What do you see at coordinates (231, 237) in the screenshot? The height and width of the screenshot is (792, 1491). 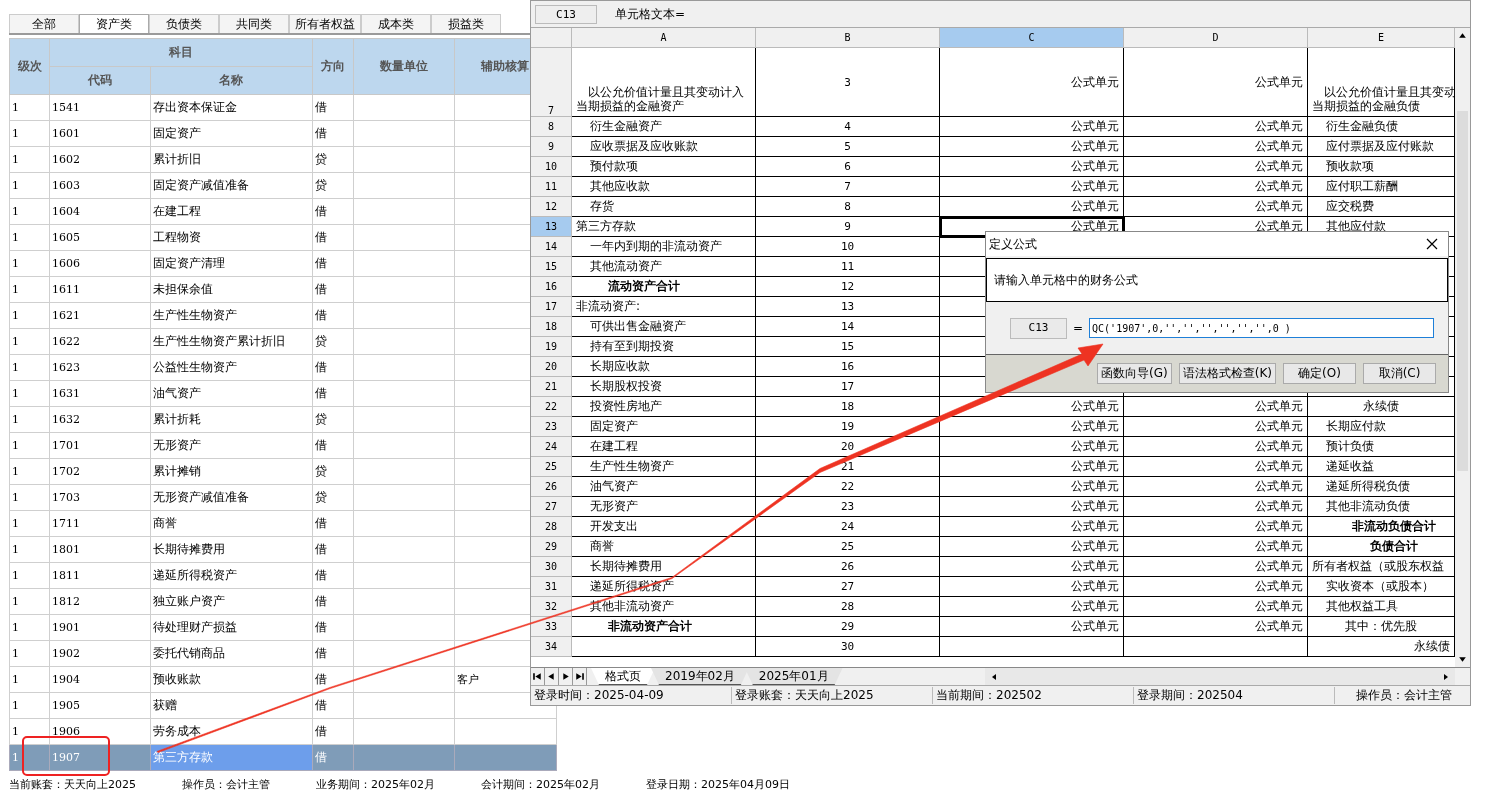 I see `table-cell: 工程物资` at bounding box center [231, 237].